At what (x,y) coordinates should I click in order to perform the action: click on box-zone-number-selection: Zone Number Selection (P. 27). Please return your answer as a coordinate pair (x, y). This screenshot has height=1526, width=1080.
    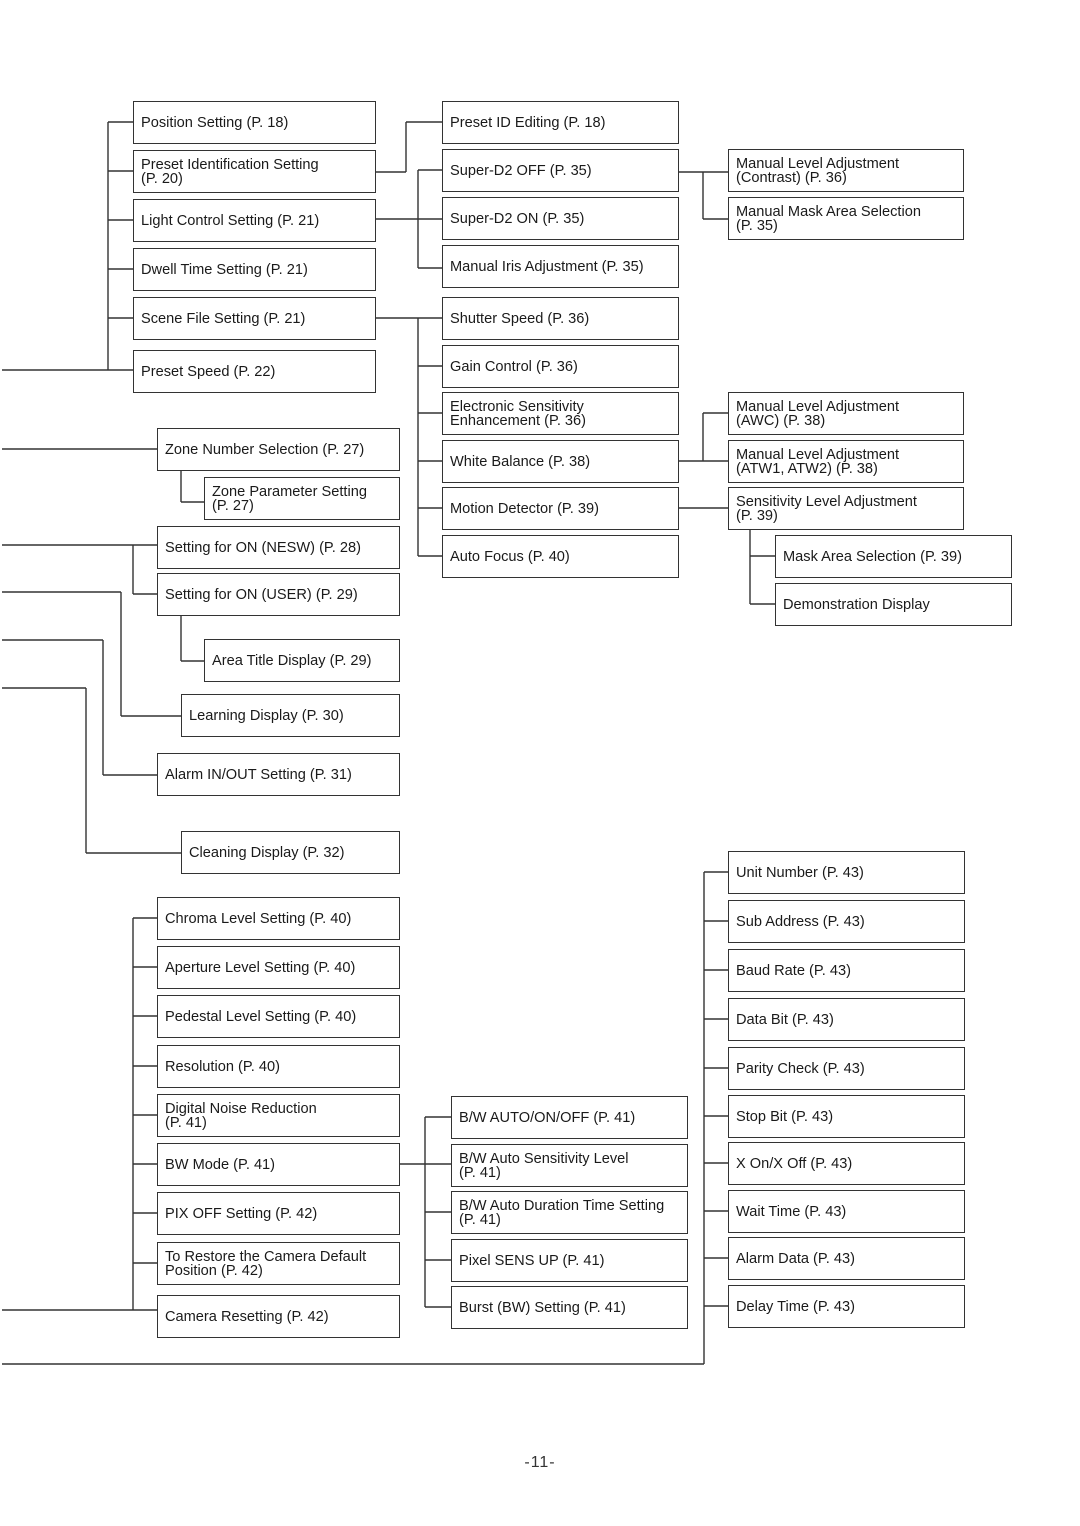
    Looking at the image, I should click on (278, 449).